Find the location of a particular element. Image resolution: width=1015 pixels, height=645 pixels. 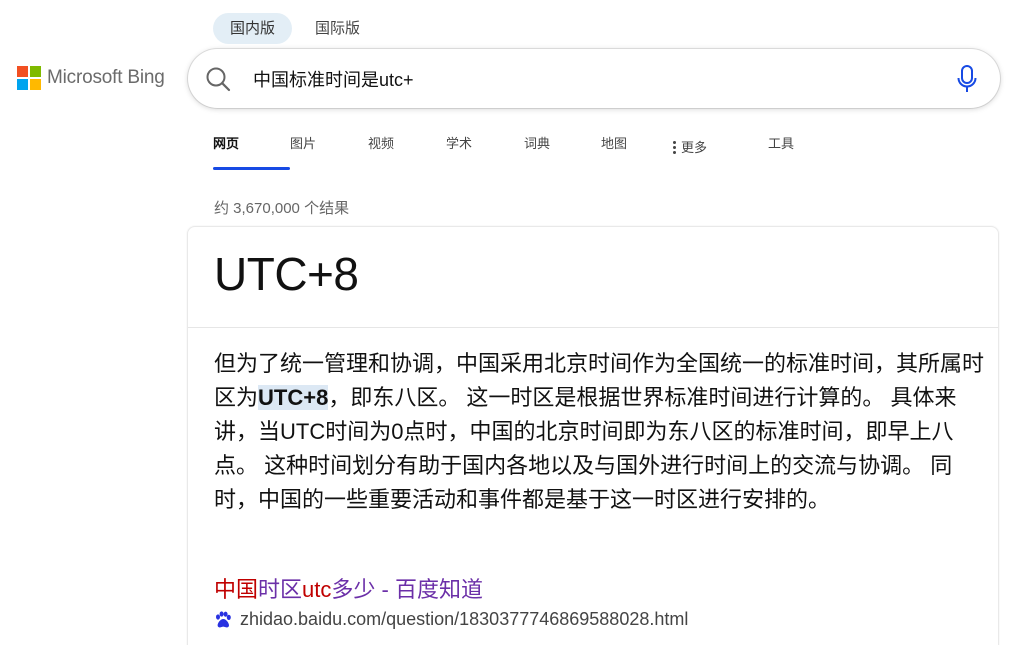

tab-images: 图片 is located at coordinates (329, 148).